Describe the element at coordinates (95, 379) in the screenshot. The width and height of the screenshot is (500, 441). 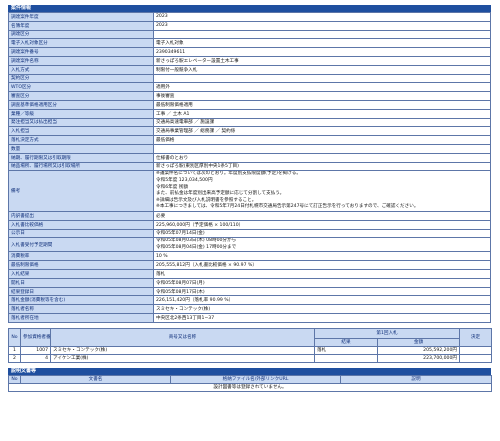
I see `docs-col-name: 文書名` at that location.